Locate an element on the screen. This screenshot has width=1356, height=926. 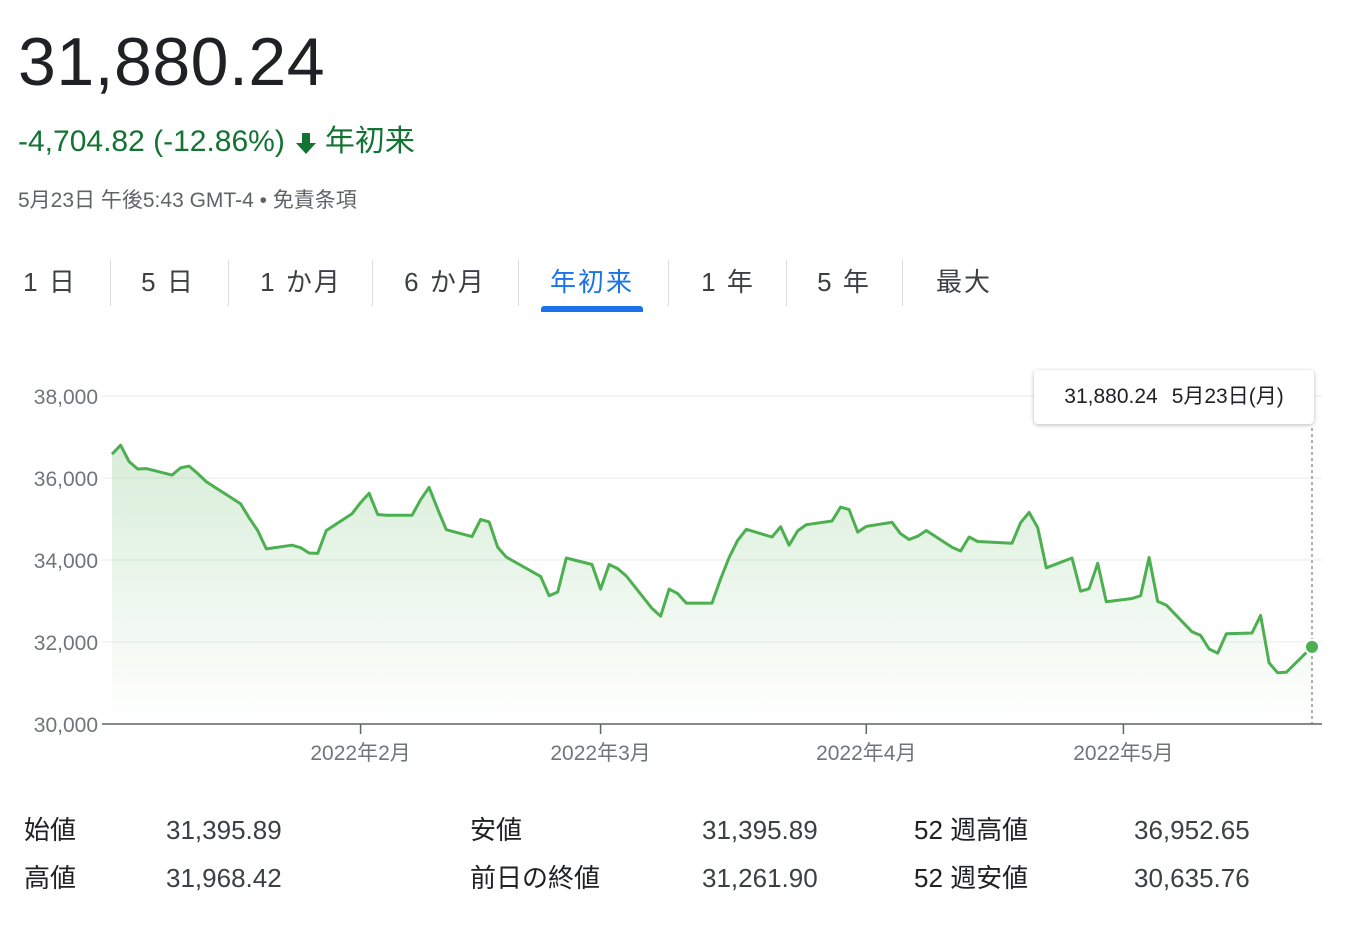
tab-1y: 1 年 is located at coordinates (728, 284).